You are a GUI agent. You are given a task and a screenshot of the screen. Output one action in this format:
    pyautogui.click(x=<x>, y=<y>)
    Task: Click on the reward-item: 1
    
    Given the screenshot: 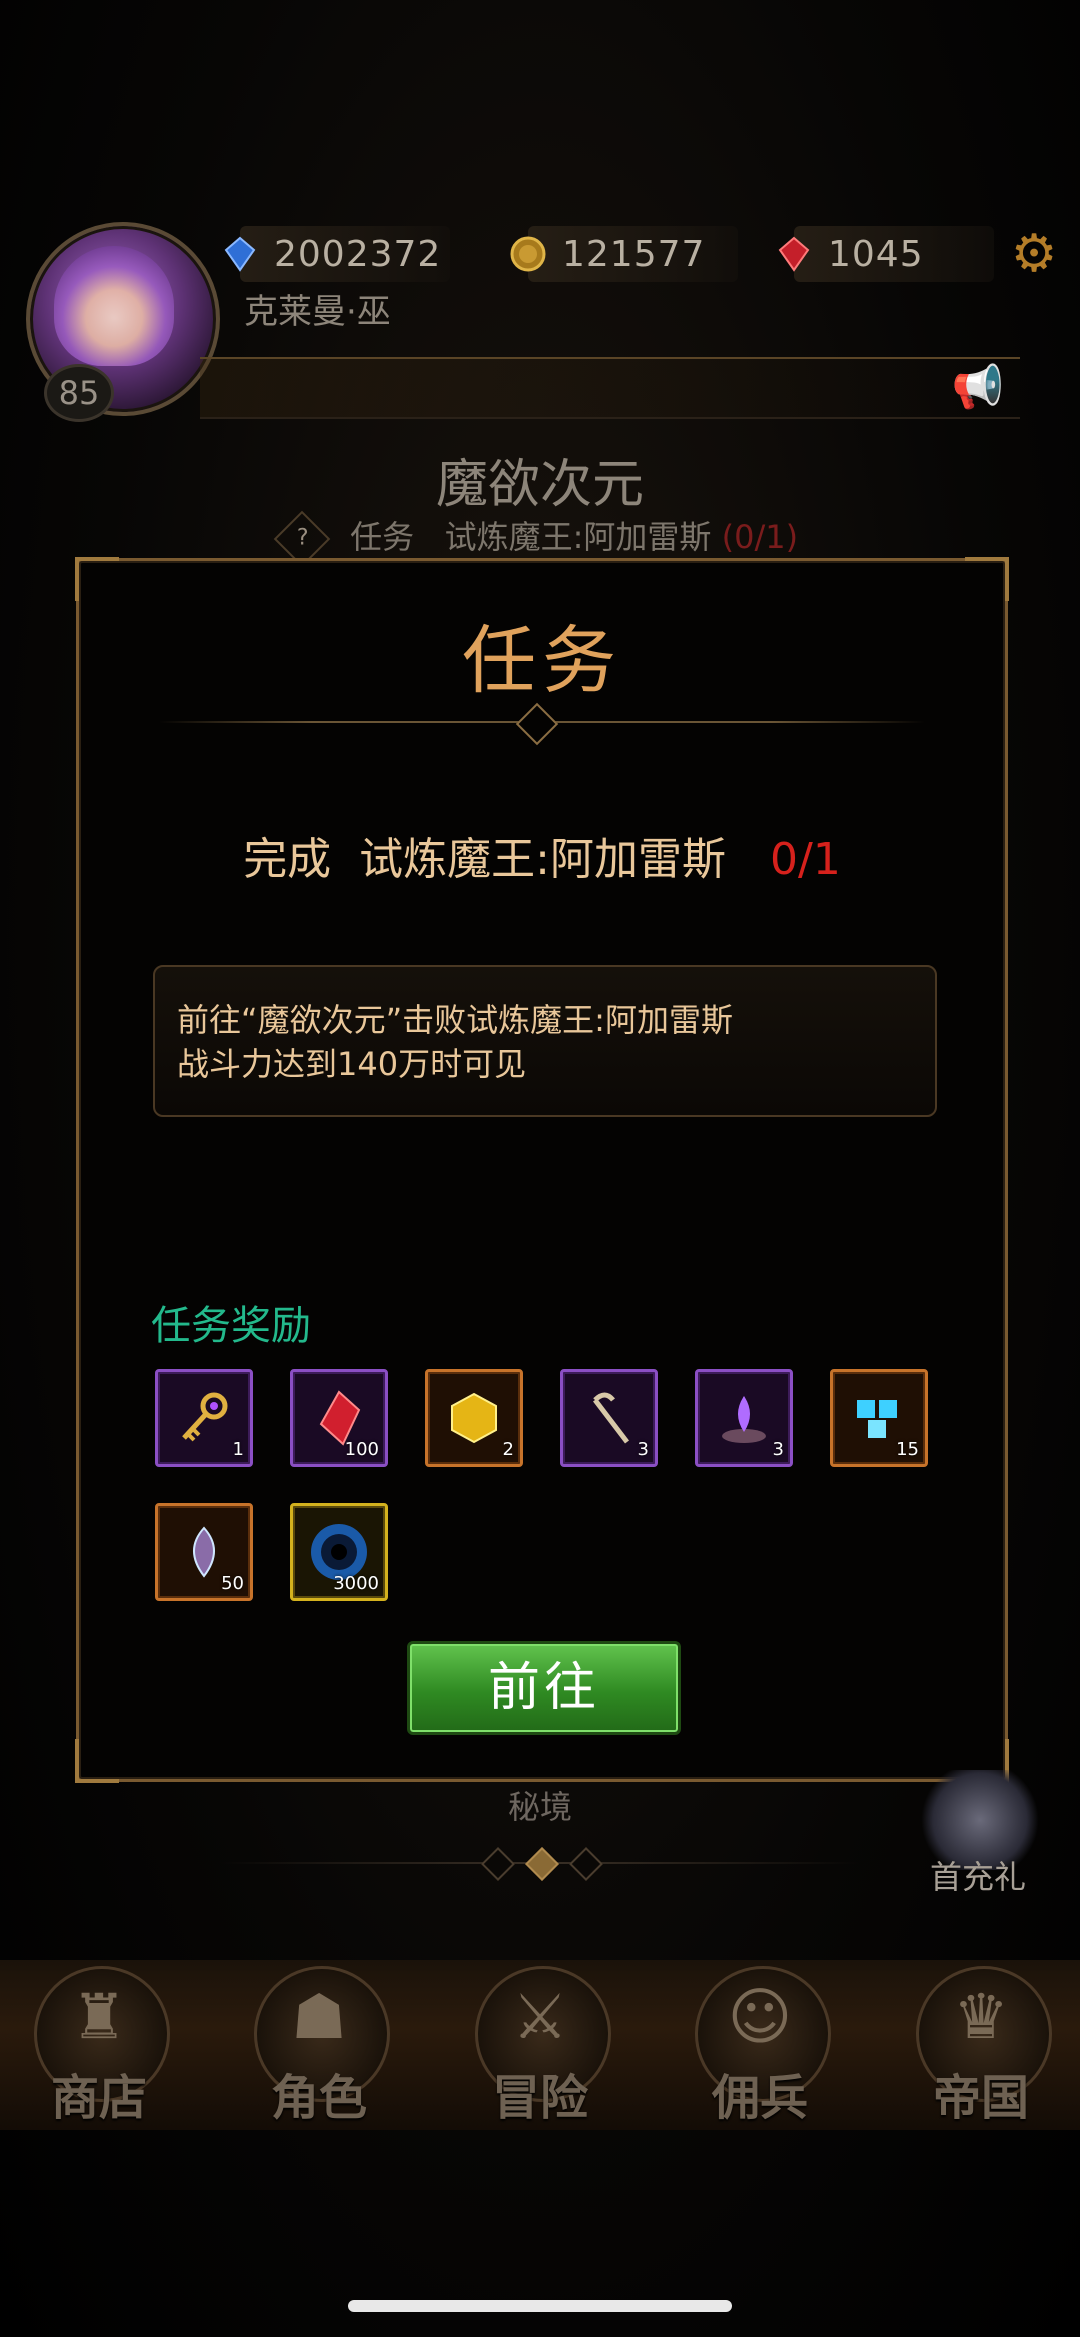 What is the action you would take?
    pyautogui.click(x=204, y=1418)
    